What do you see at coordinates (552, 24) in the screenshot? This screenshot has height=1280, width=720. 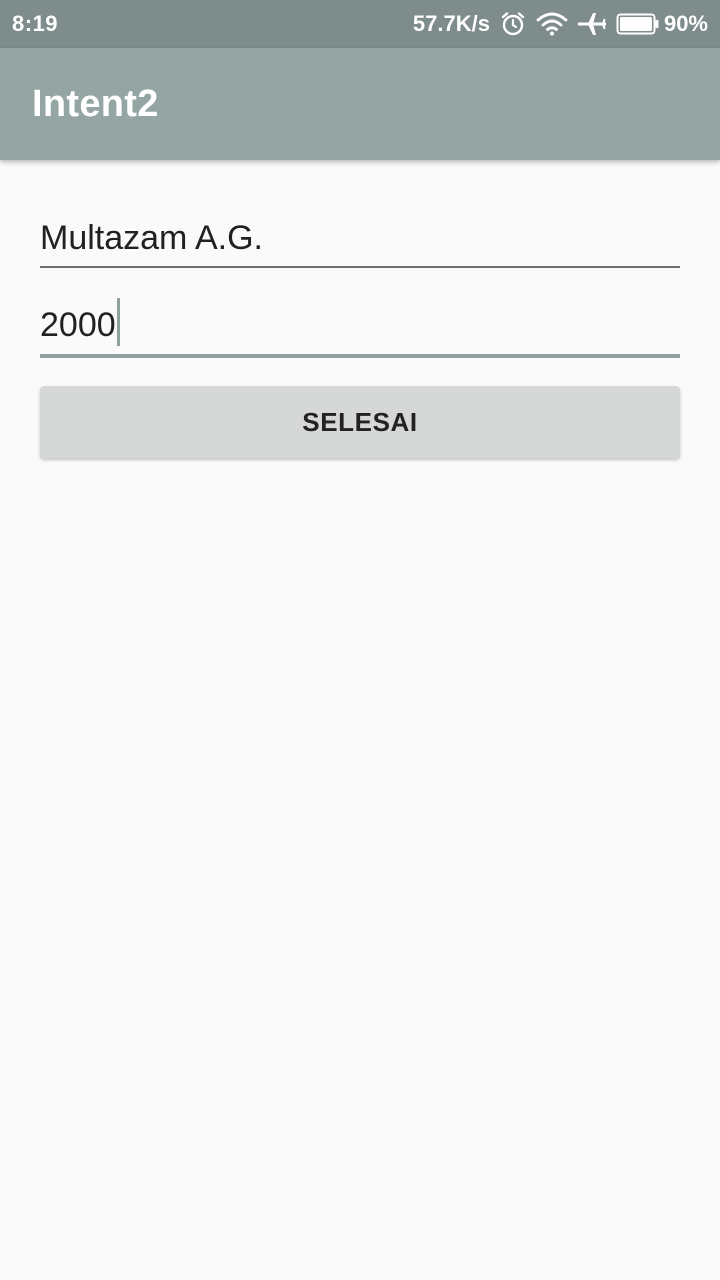 I see `wifi-icon` at bounding box center [552, 24].